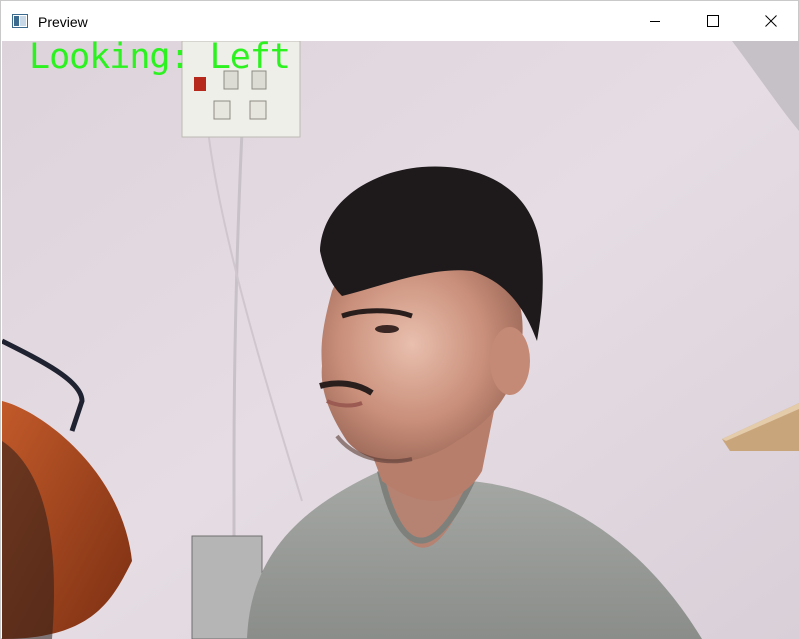  I want to click on gaze-direction-label: Looking: Left, so click(160, 59).